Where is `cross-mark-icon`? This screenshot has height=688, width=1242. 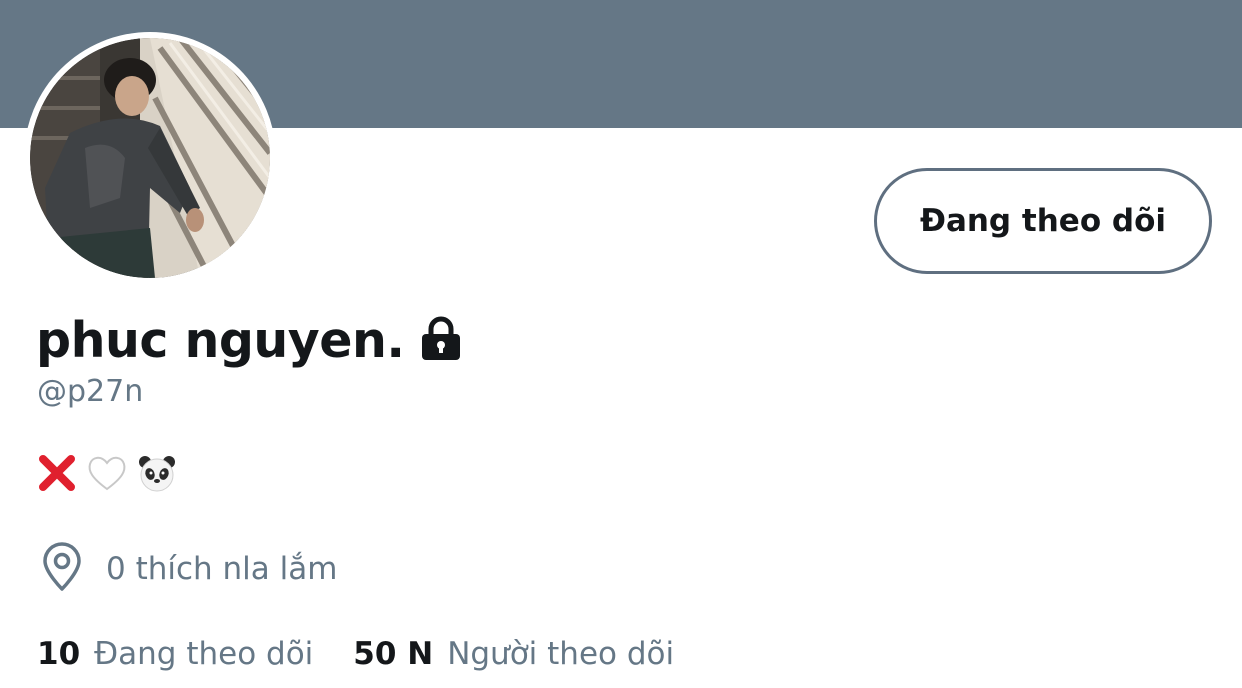
cross-mark-icon is located at coordinates (57, 475).